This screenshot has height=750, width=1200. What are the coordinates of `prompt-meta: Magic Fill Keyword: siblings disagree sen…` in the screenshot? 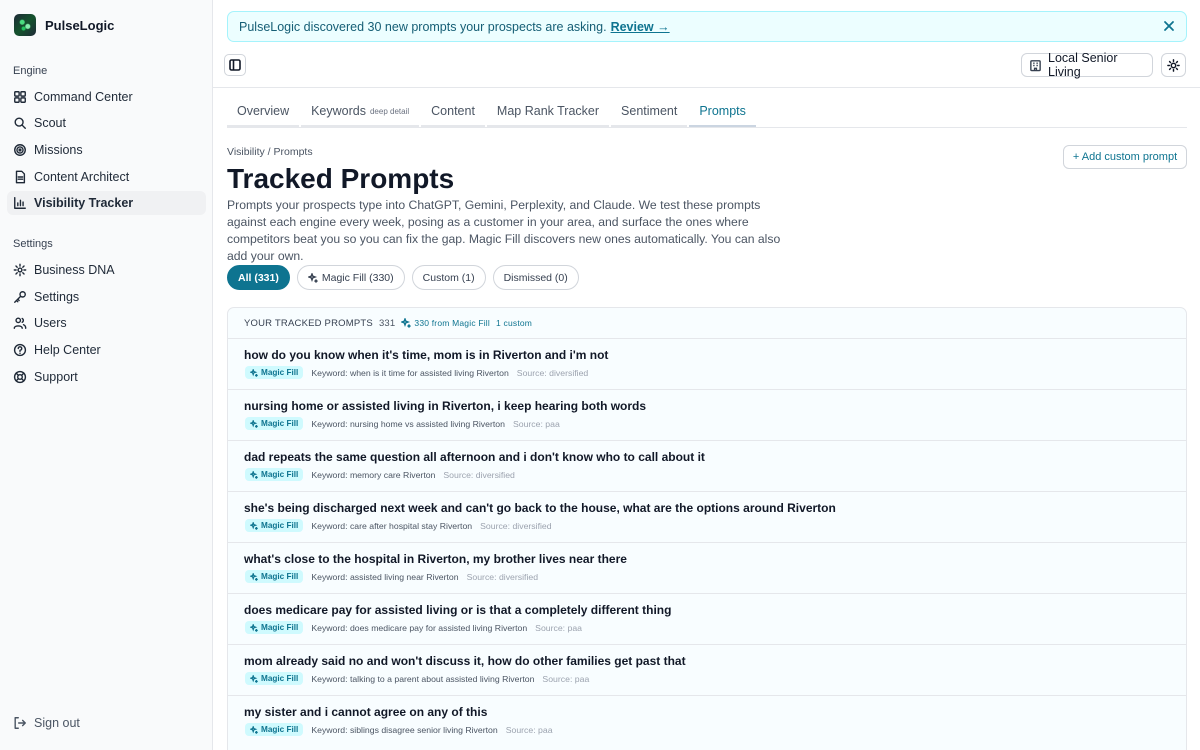 It's located at (399, 729).